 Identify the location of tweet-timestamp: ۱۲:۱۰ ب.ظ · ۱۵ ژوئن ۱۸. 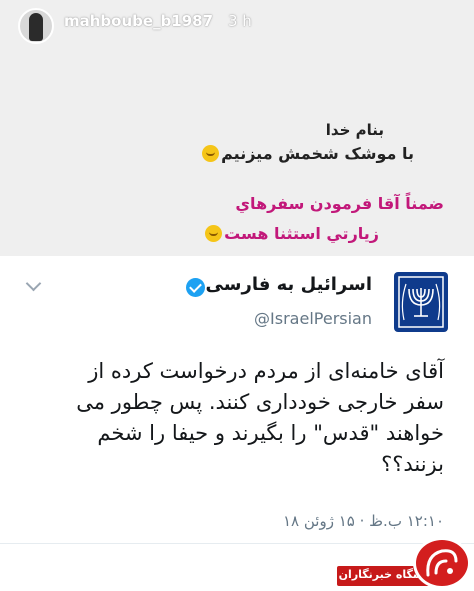
(363, 521).